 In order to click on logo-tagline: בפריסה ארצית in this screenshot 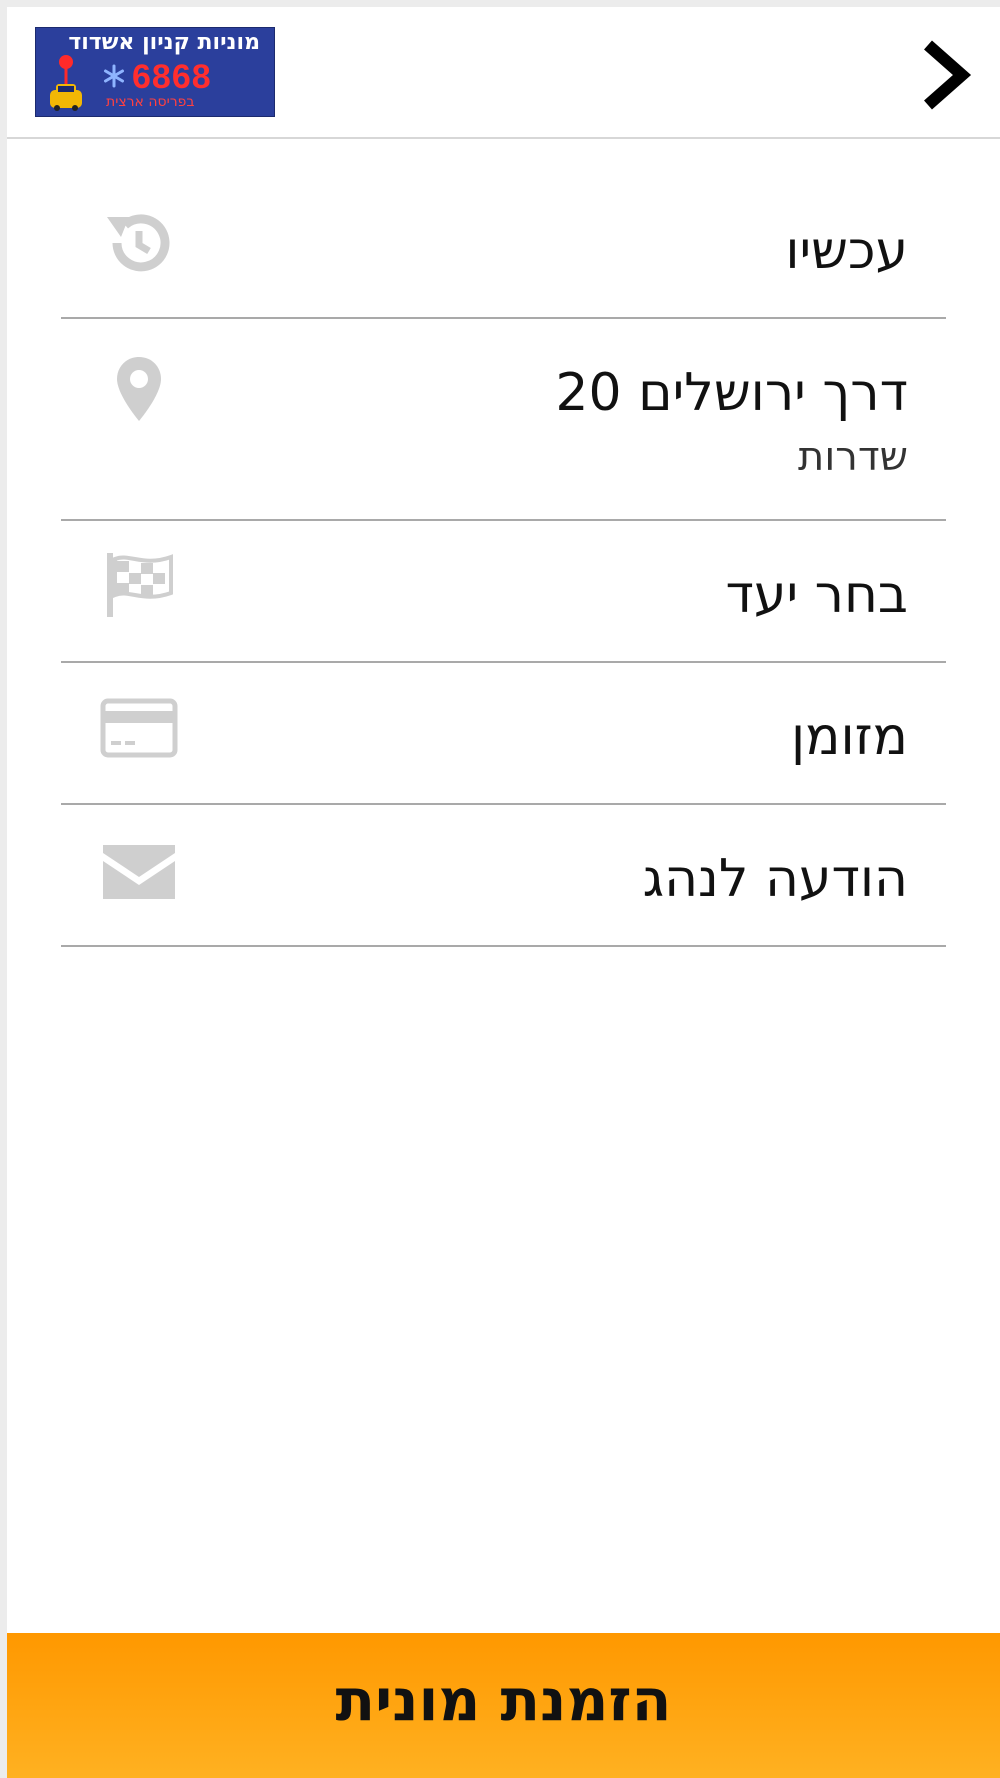, I will do `click(150, 102)`.